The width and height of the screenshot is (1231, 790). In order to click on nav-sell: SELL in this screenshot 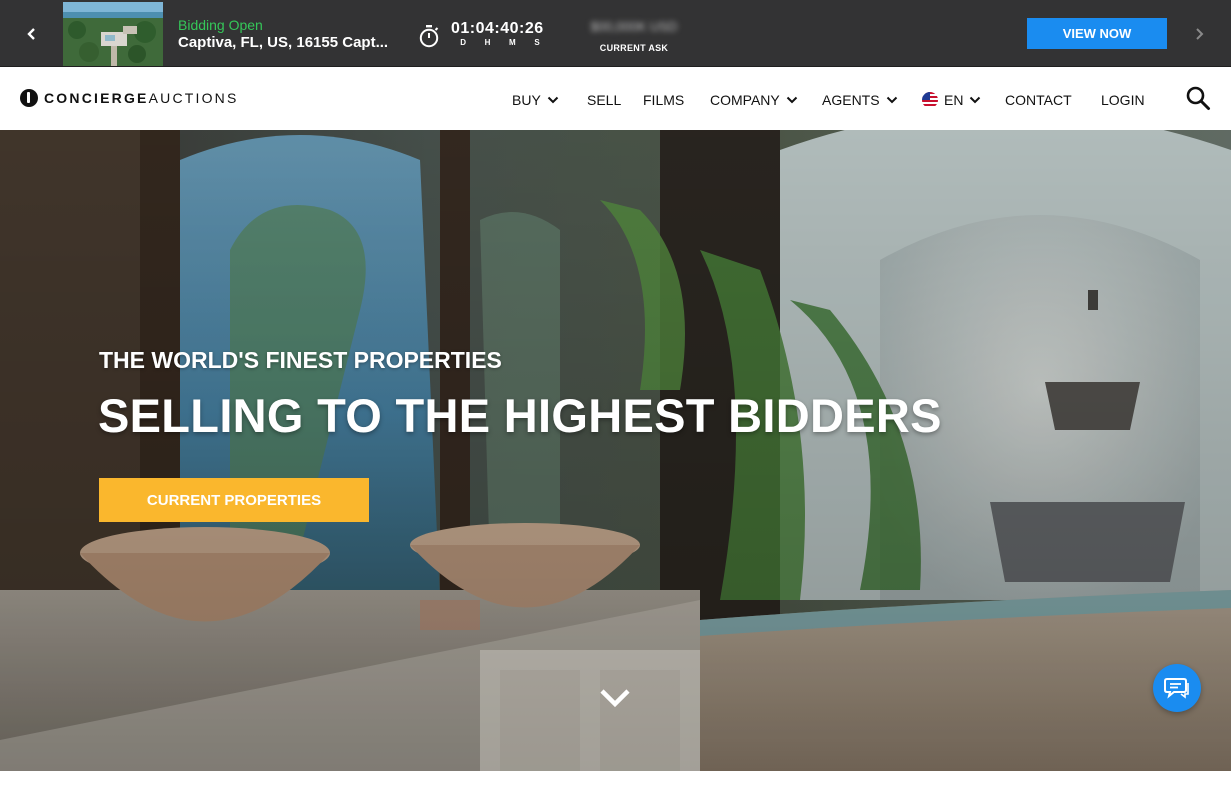, I will do `click(604, 100)`.